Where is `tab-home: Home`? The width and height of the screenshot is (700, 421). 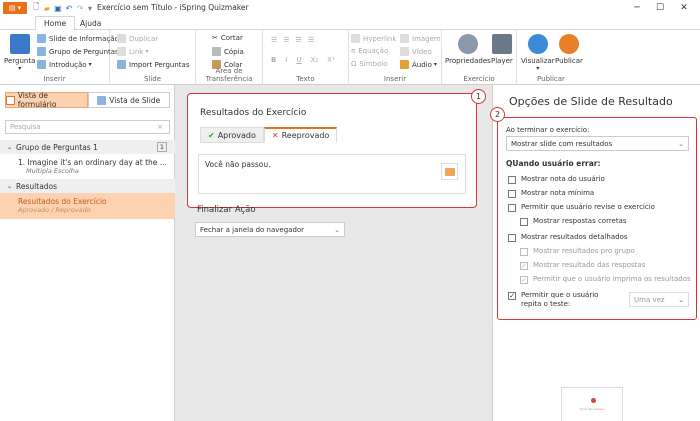
tab-home: Home is located at coordinates (55, 23).